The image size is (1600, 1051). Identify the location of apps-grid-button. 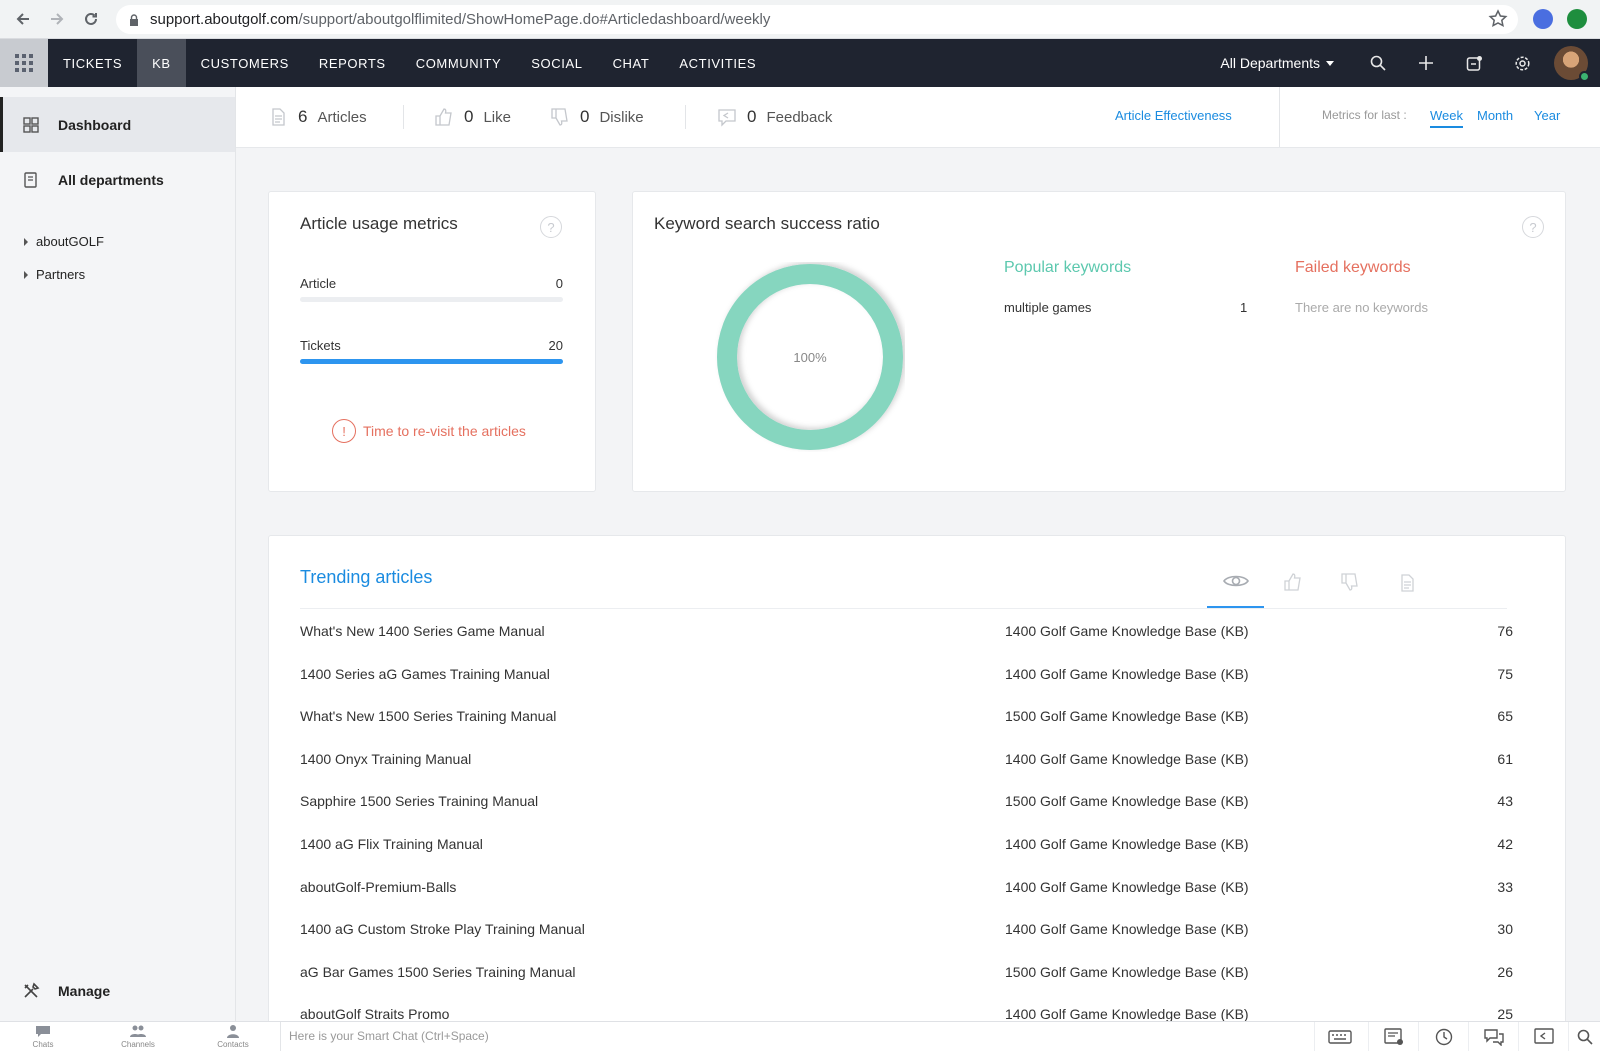
(24, 63).